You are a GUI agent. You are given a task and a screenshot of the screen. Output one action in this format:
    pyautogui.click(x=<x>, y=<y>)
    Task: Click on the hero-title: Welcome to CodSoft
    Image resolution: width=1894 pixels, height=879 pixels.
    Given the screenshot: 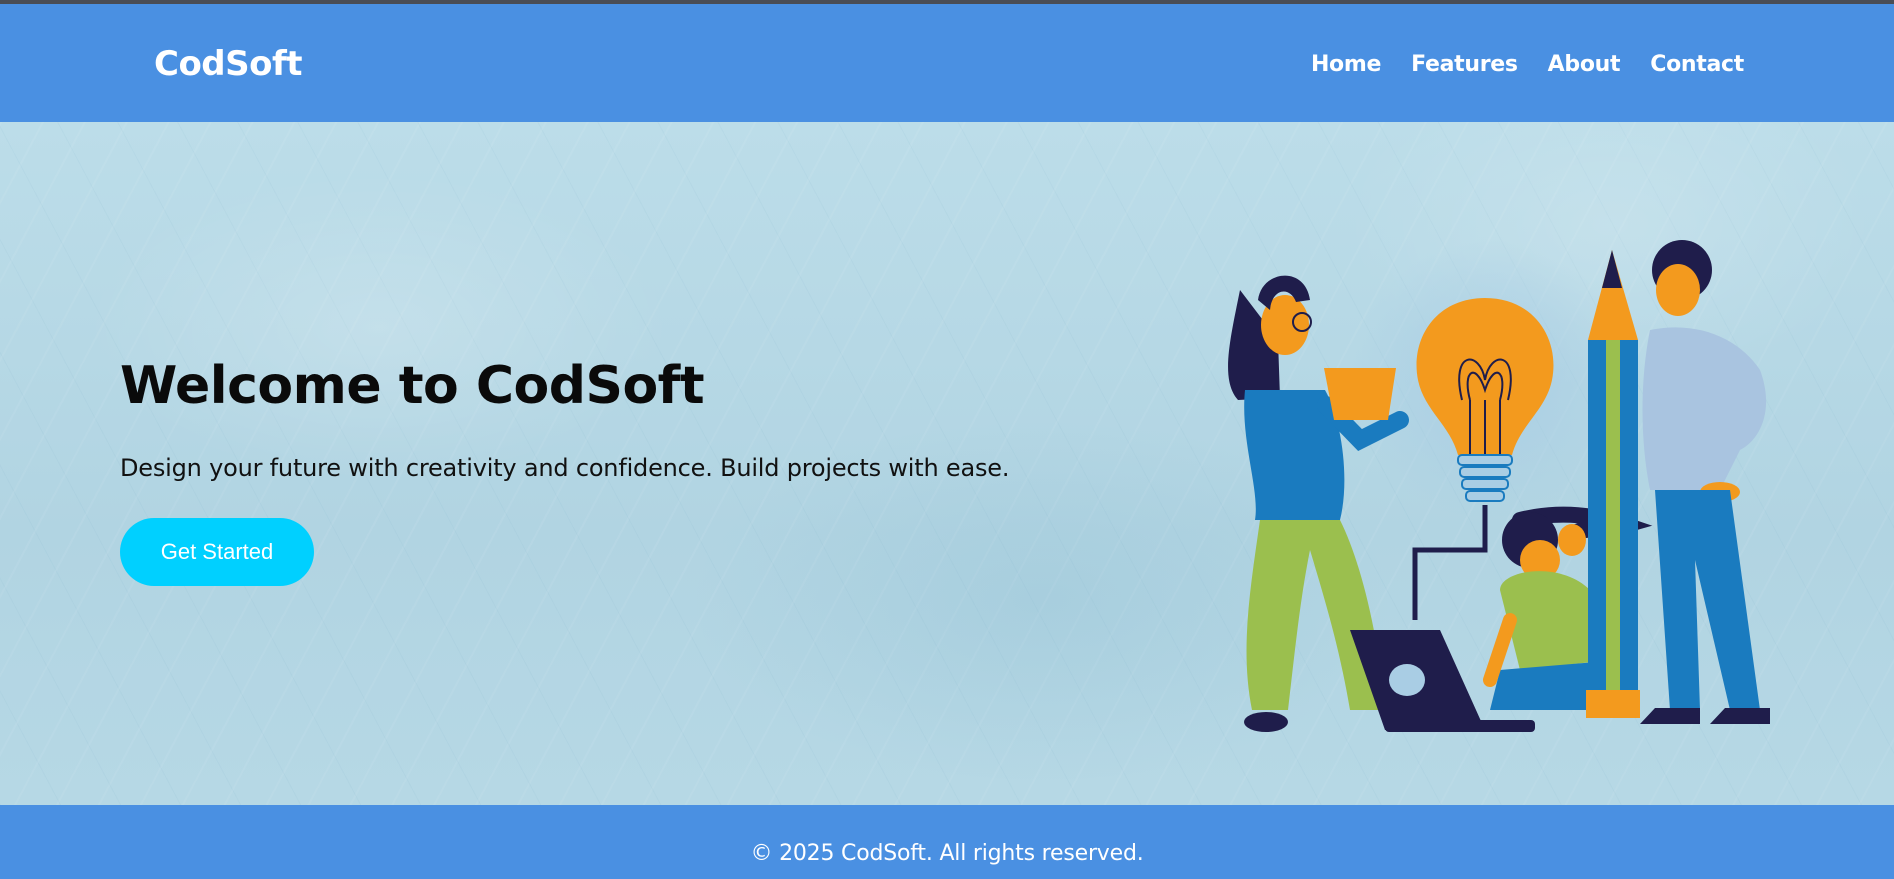 What is the action you would take?
    pyautogui.click(x=412, y=386)
    